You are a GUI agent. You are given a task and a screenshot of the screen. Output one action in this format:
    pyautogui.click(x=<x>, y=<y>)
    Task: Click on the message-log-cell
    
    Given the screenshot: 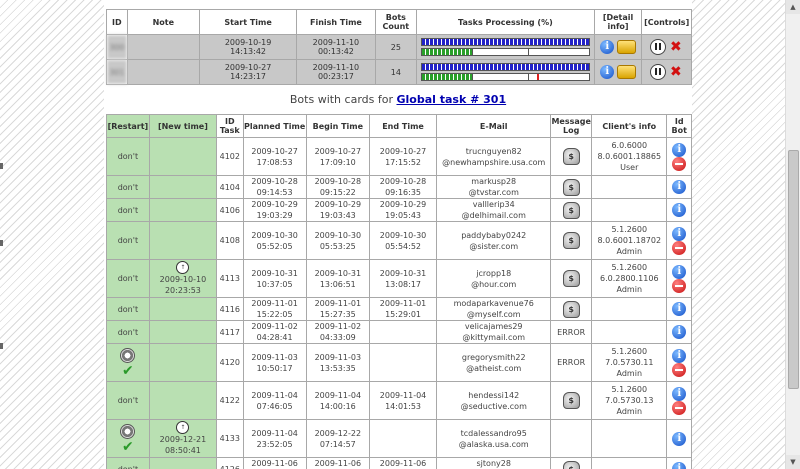 What is the action you would take?
    pyautogui.click(x=571, y=438)
    